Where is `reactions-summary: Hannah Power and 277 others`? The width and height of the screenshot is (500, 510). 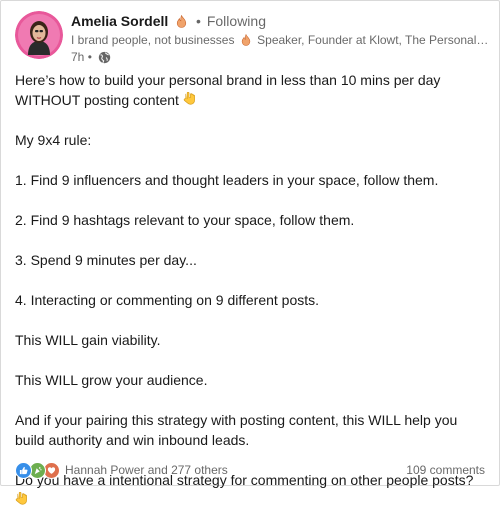 reactions-summary: Hannah Power and 277 others is located at coordinates (121, 470).